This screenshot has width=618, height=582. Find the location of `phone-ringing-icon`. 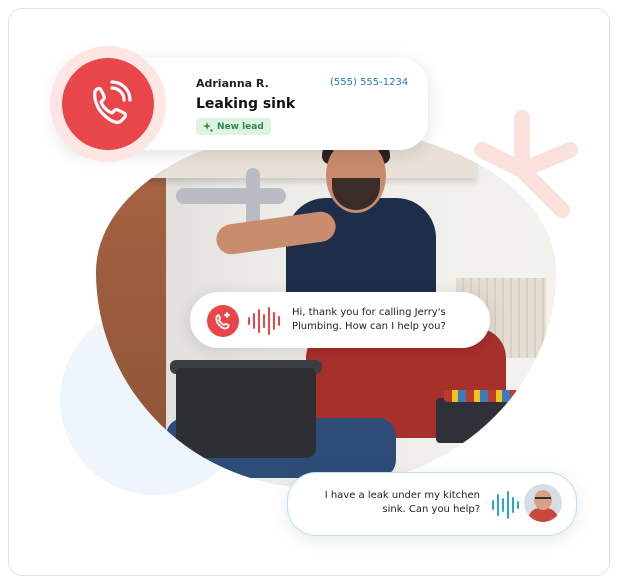

phone-ringing-icon is located at coordinates (108, 104).